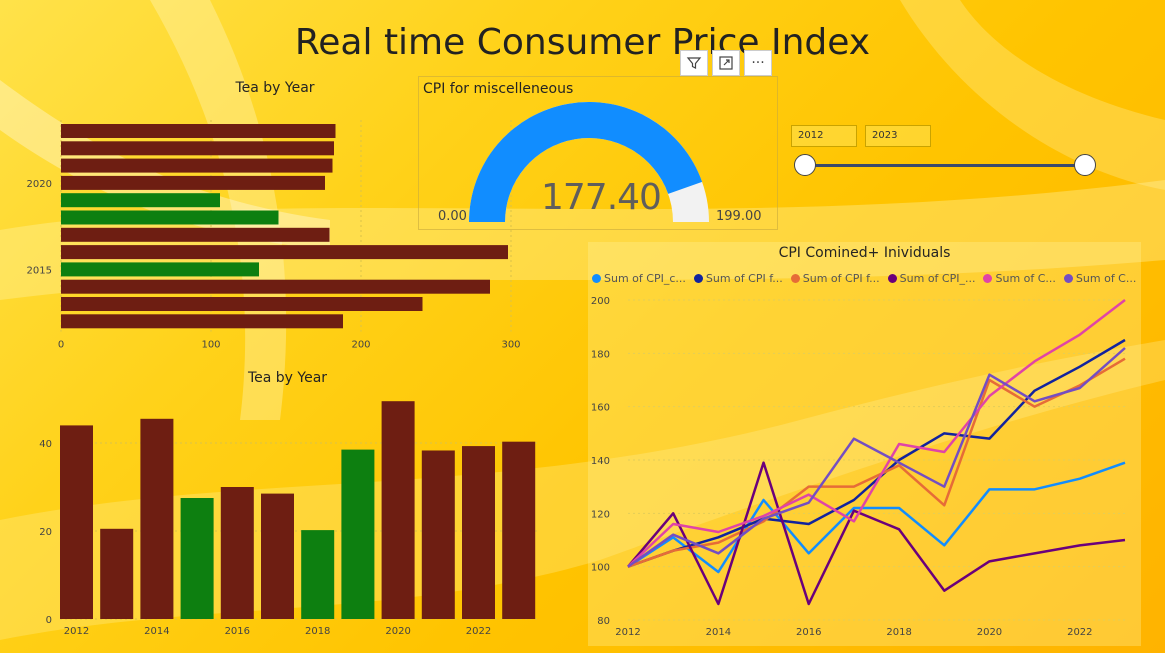 The width and height of the screenshot is (1165, 653). I want to click on gauge-min-label: 0.00, so click(452, 216).